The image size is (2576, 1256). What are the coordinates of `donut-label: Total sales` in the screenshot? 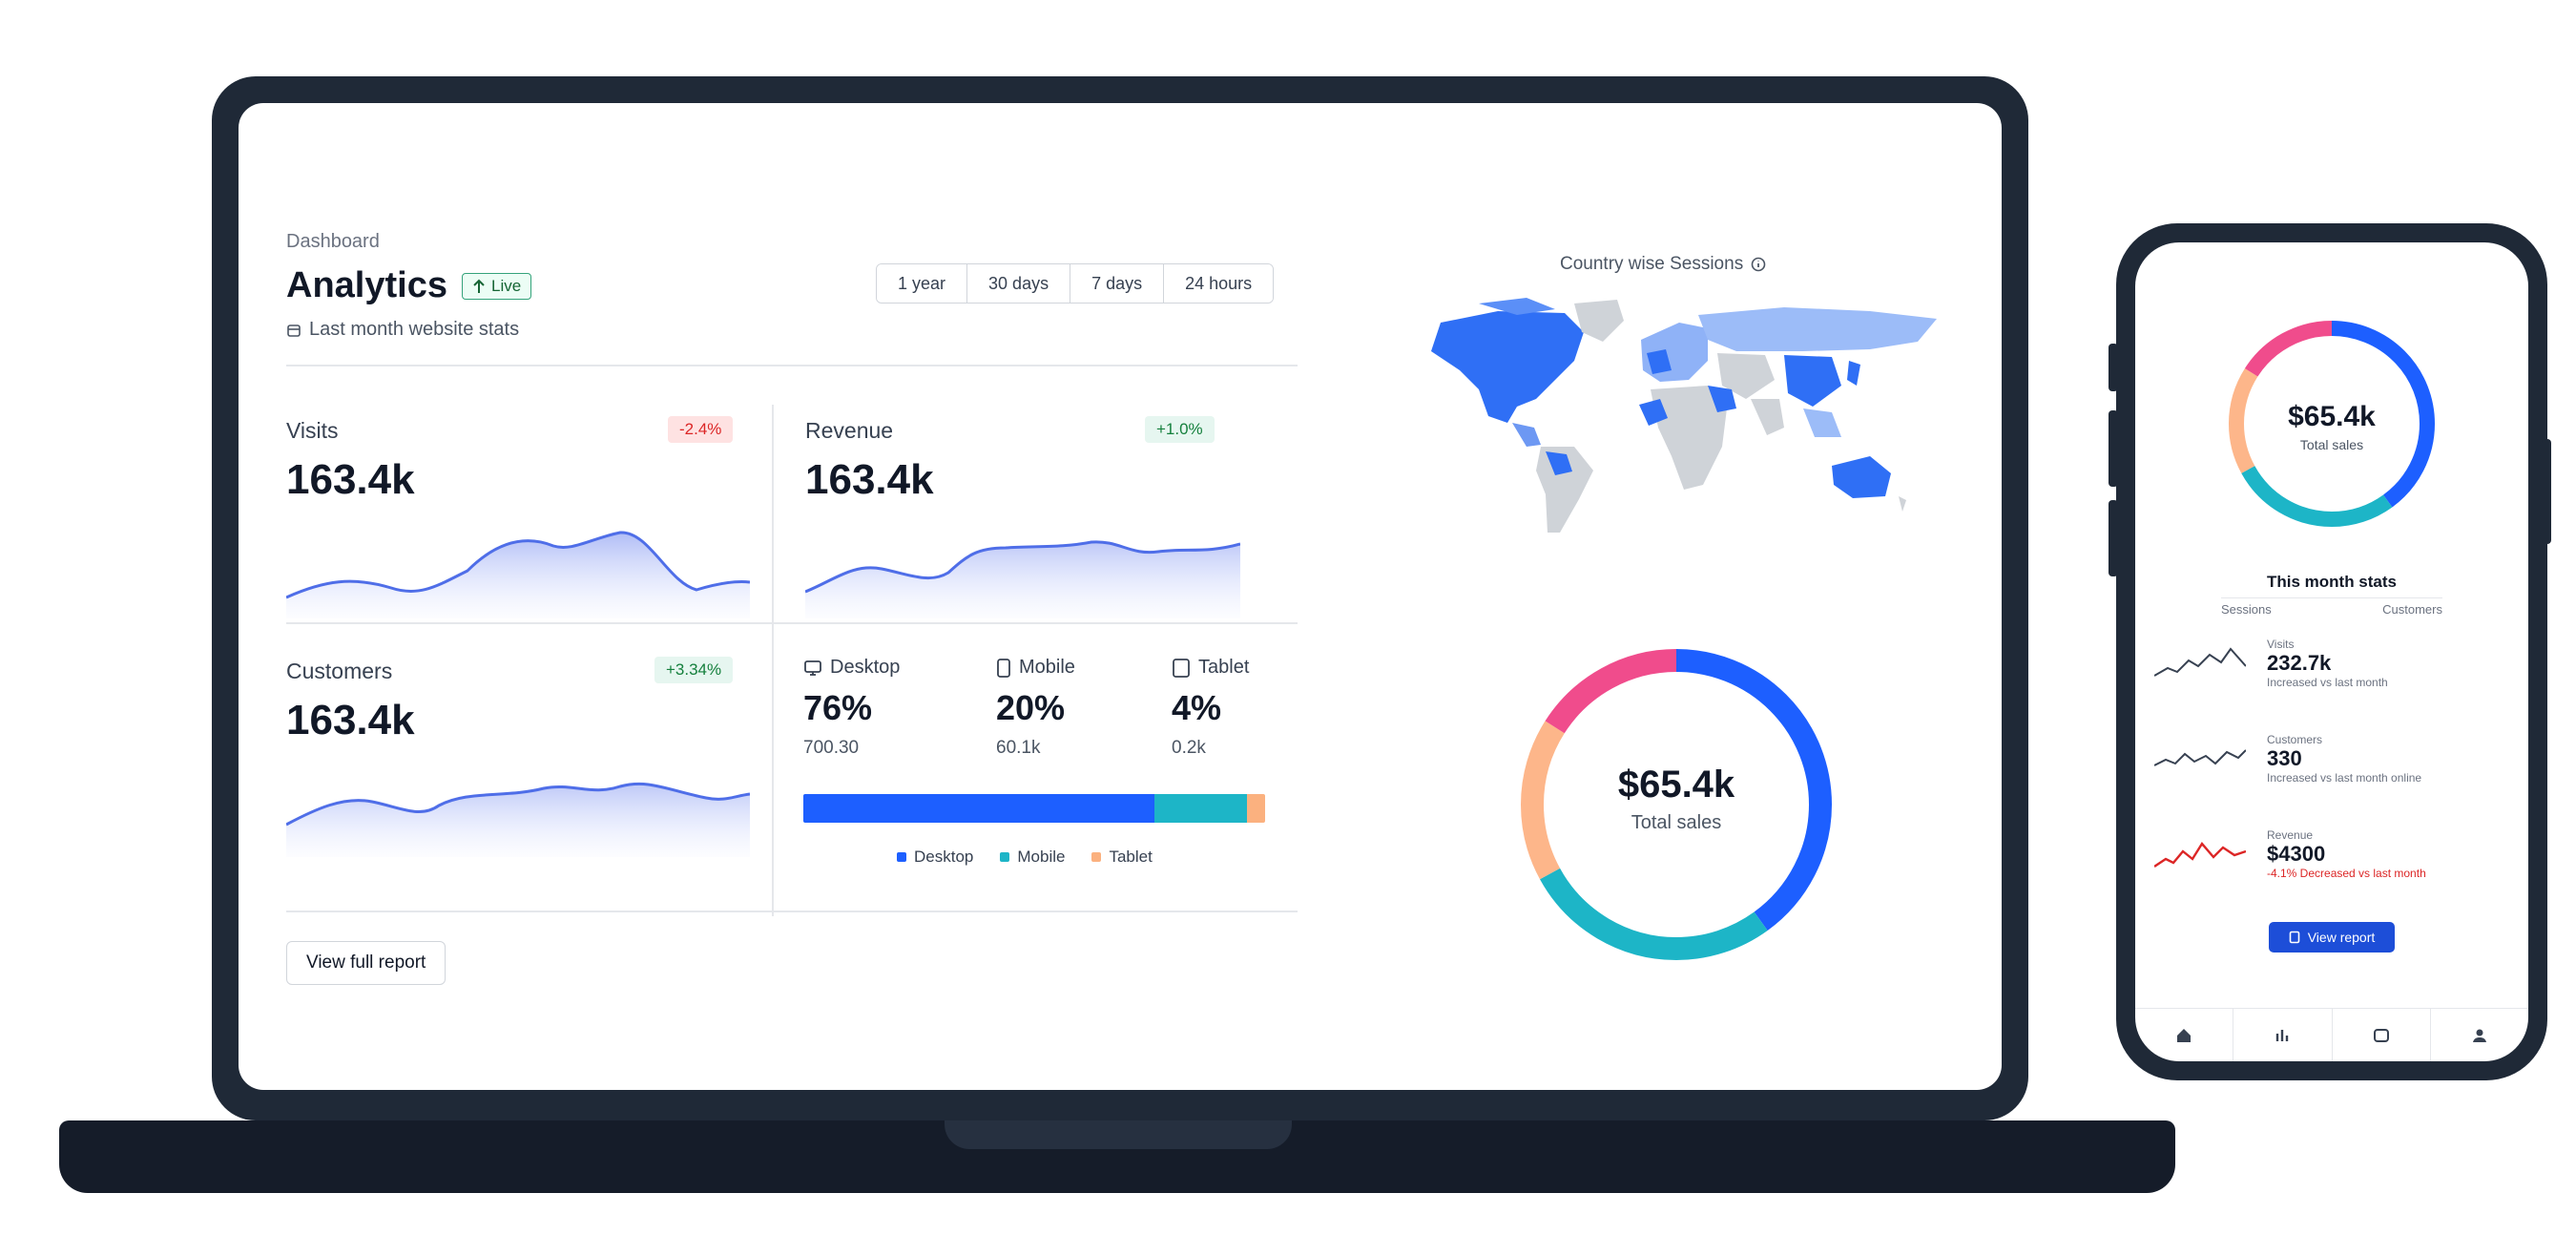 It's located at (1676, 822).